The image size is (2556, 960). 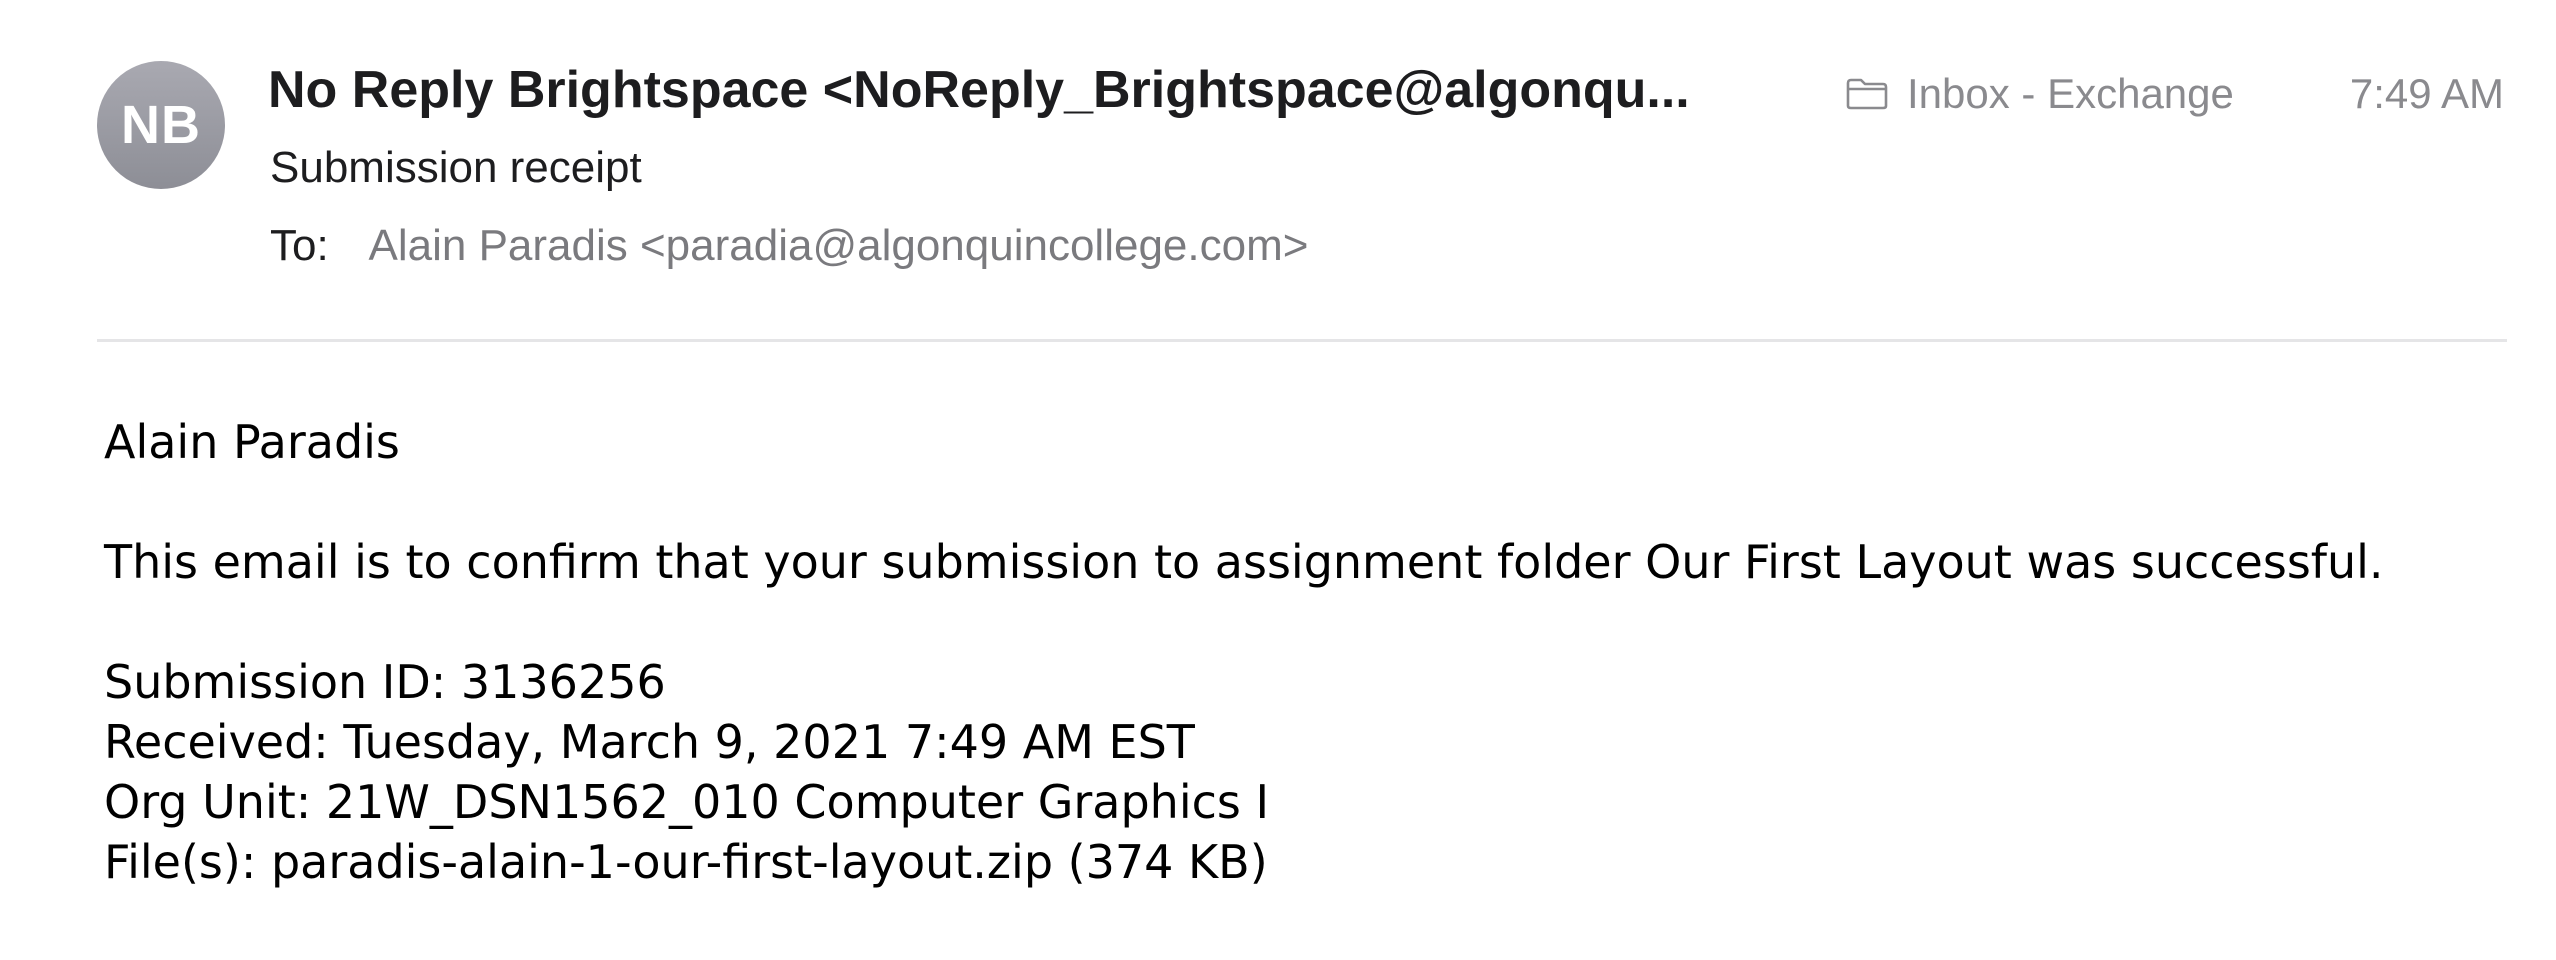 What do you see at coordinates (456, 167) in the screenshot?
I see `message-subject: Submission receipt` at bounding box center [456, 167].